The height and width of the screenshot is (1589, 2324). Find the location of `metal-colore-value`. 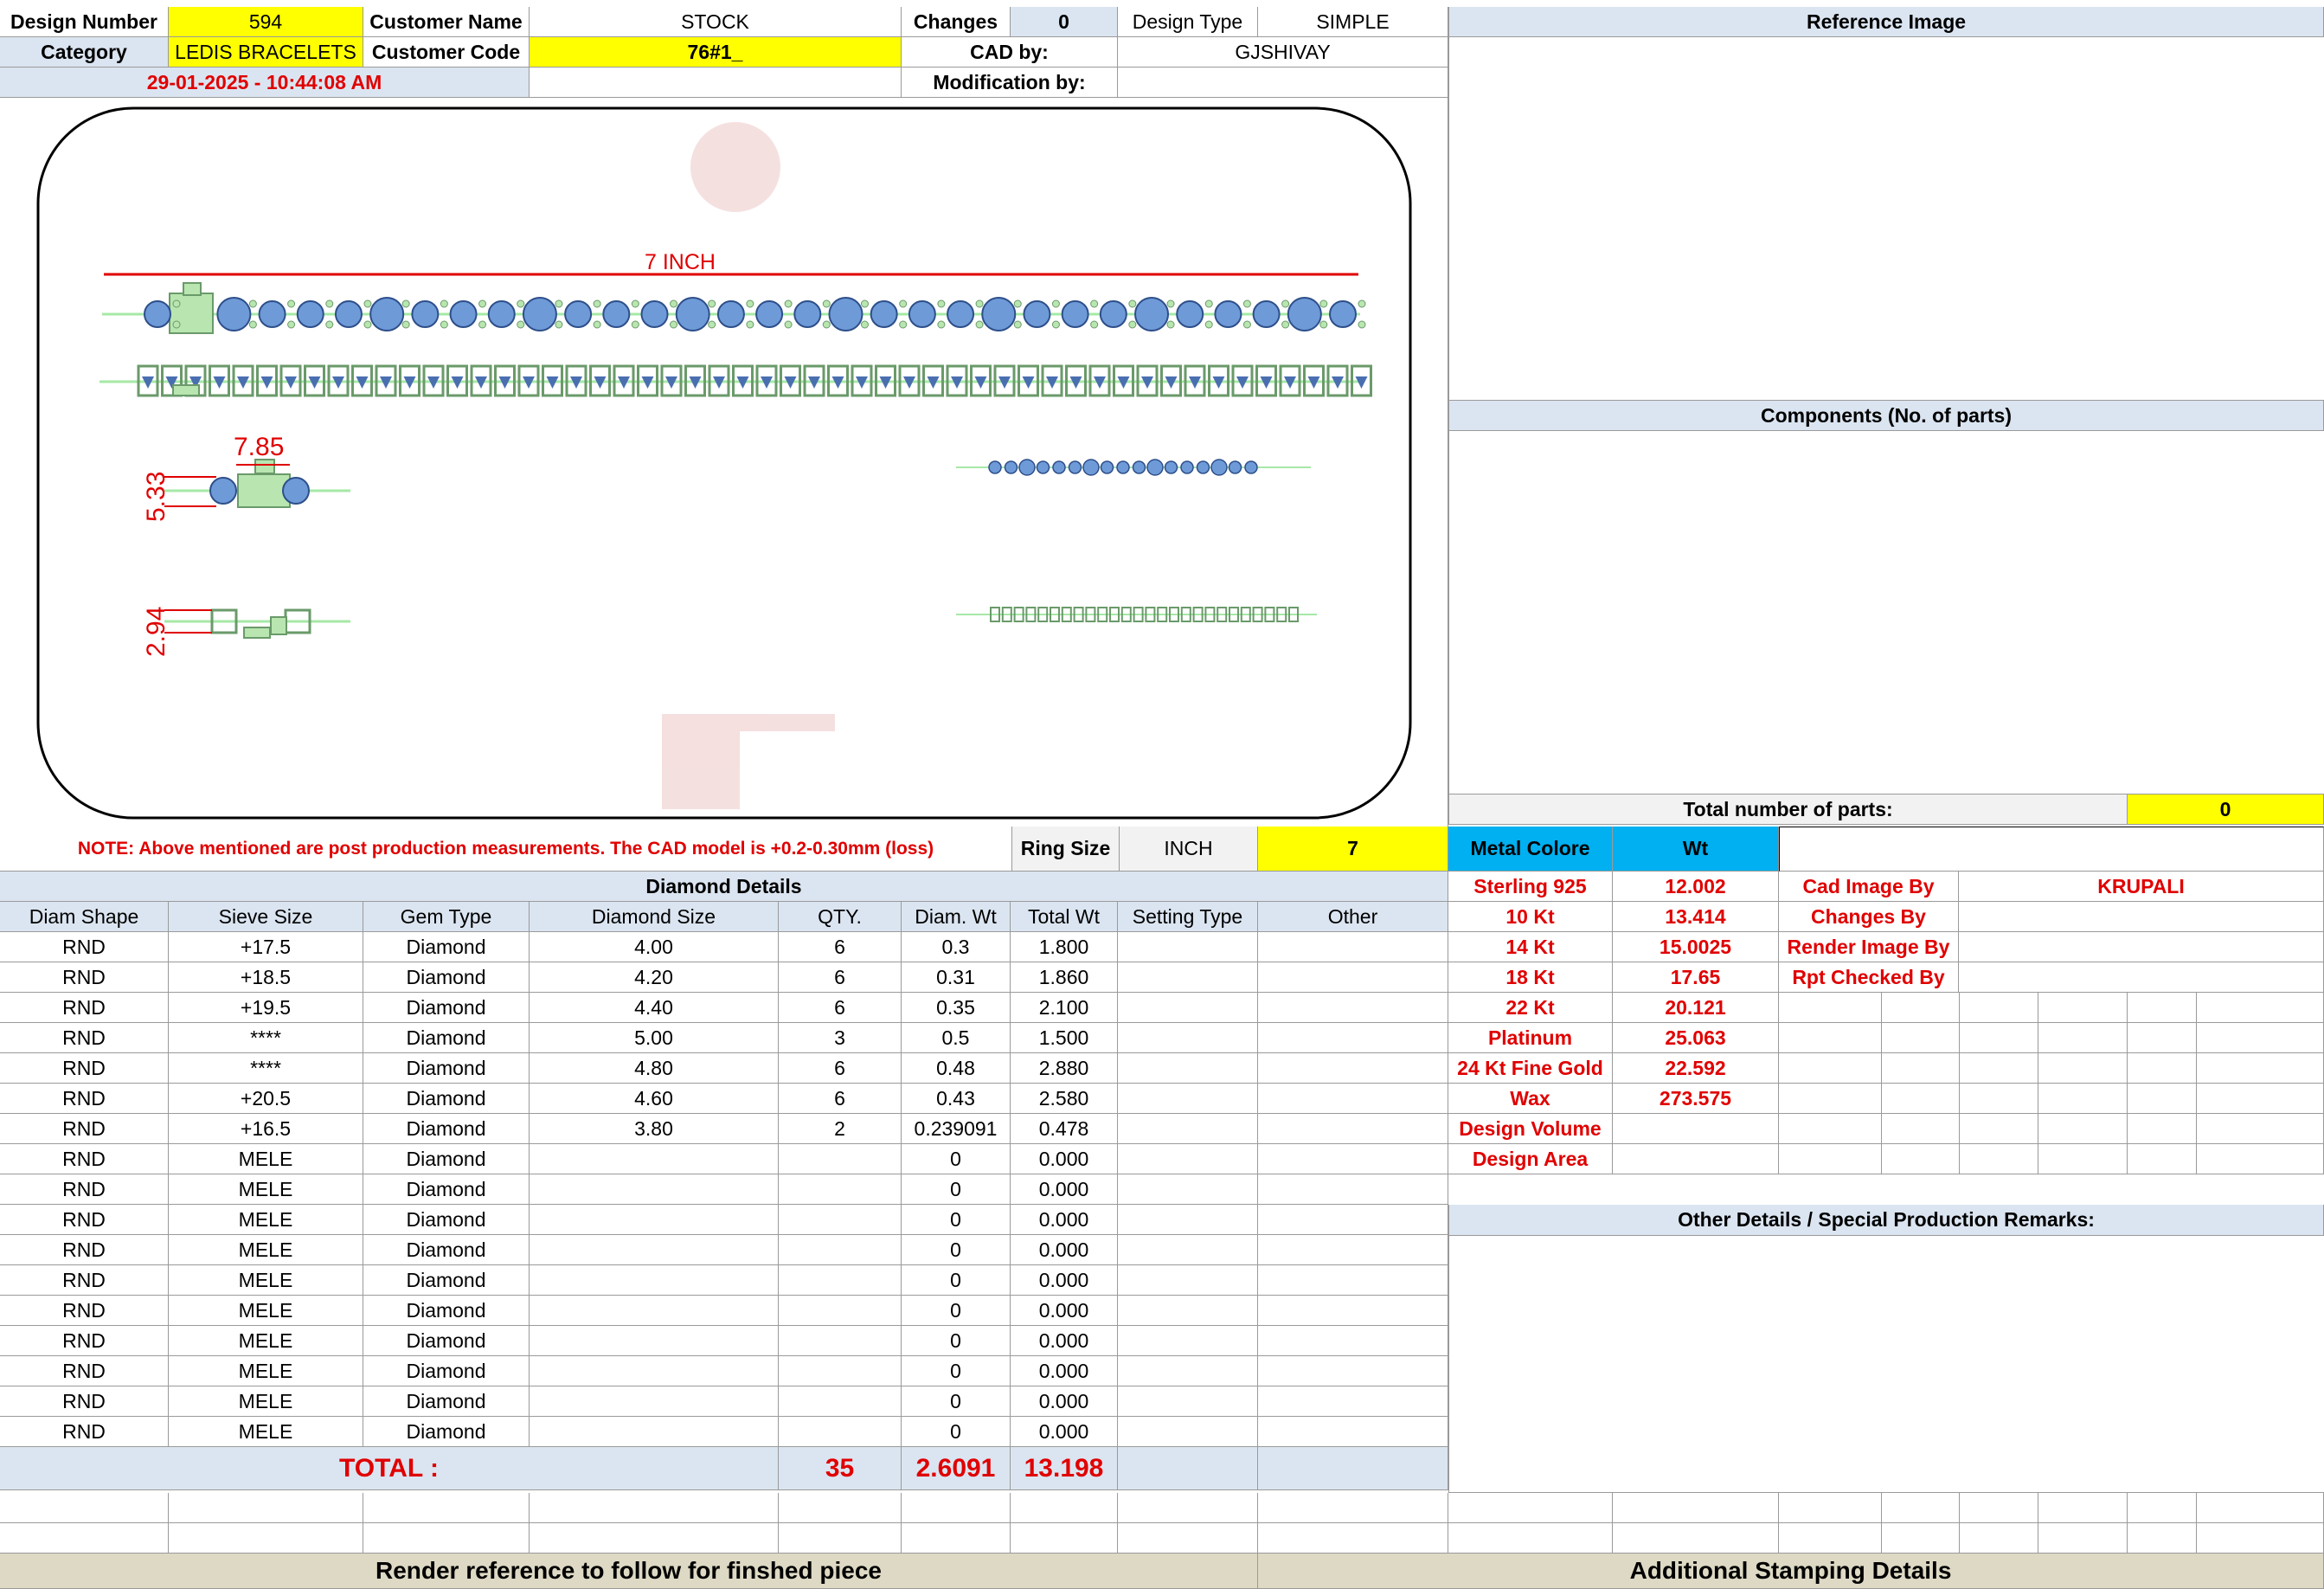

metal-colore-value is located at coordinates (2051, 849).